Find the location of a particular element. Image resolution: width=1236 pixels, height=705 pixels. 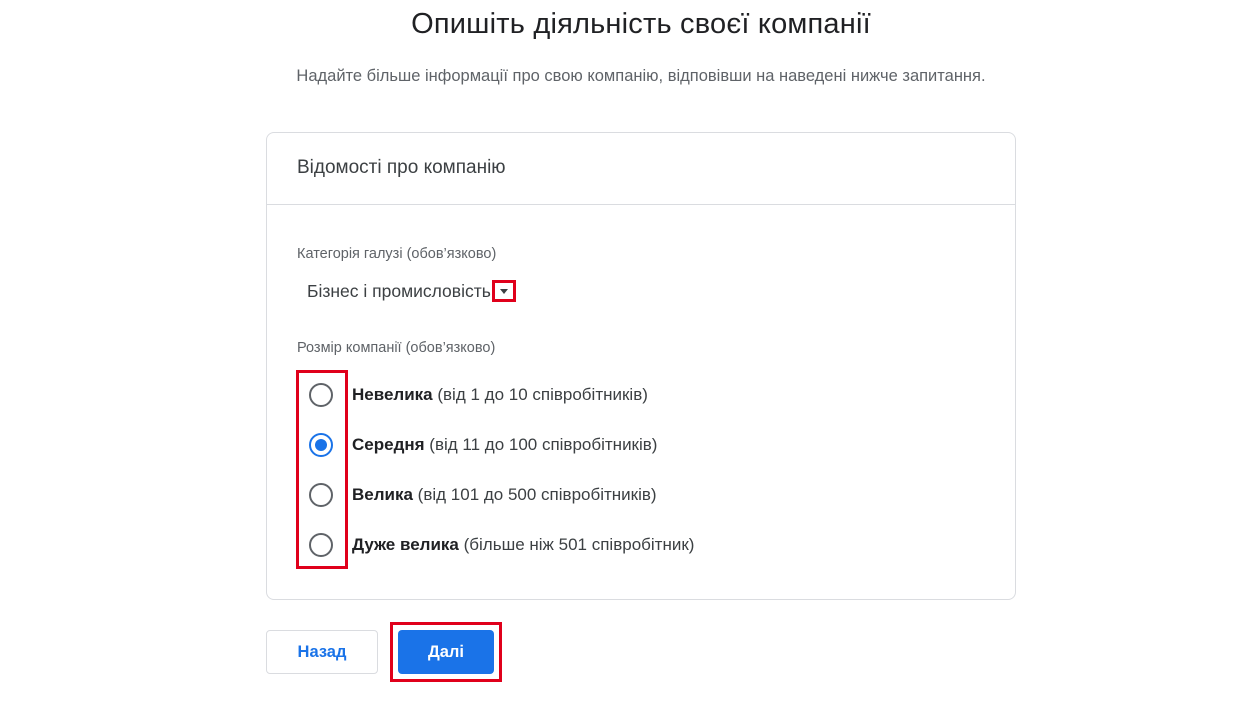

company-size-label: Розмір компанії (обов’язково) is located at coordinates (396, 348).